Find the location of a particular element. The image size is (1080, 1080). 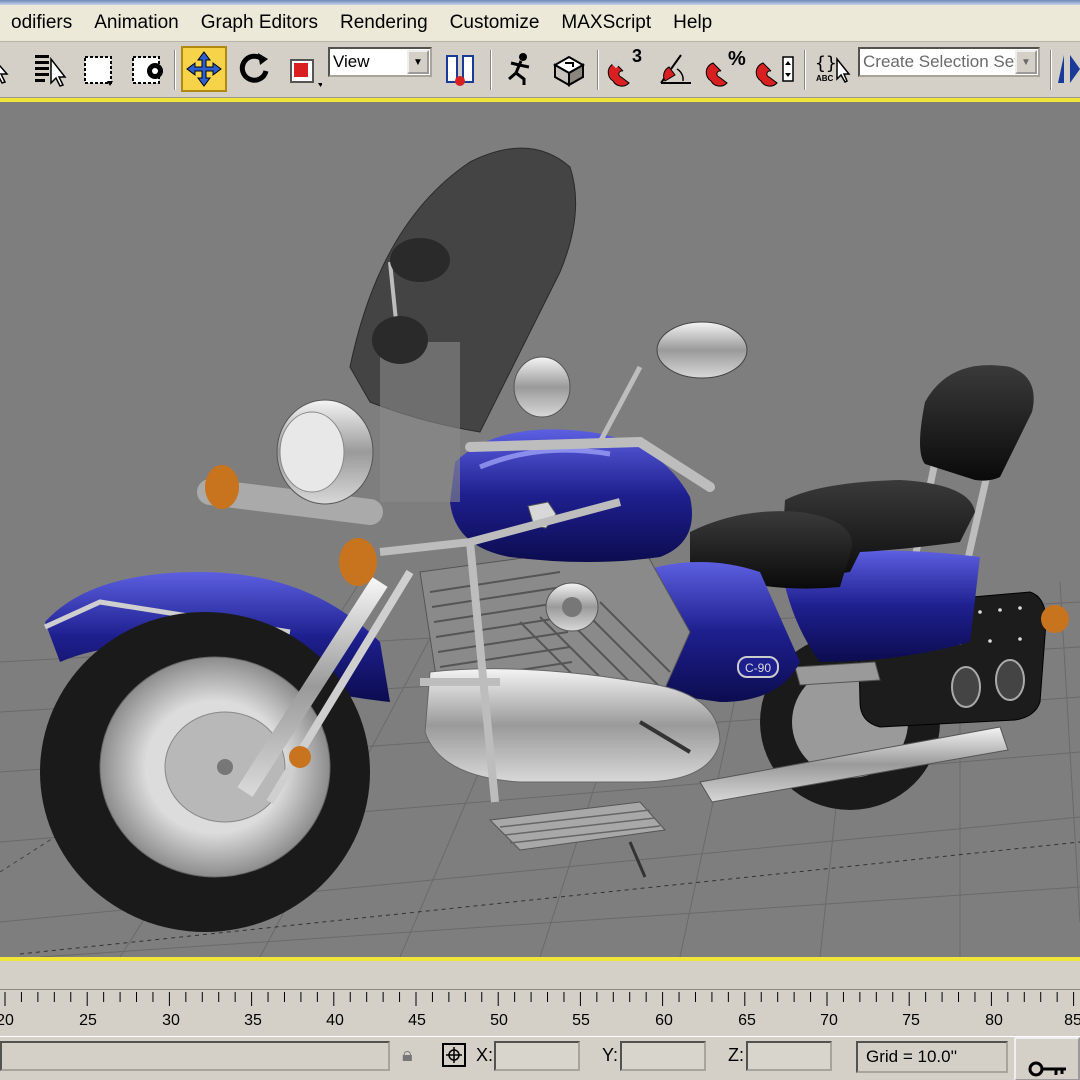

grid-size-value: Grid = 10.0'' is located at coordinates (912, 1056).